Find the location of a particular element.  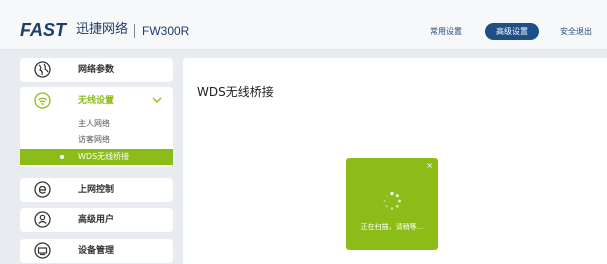

brand-name-cn: 迅捷网络 is located at coordinates (102, 29).